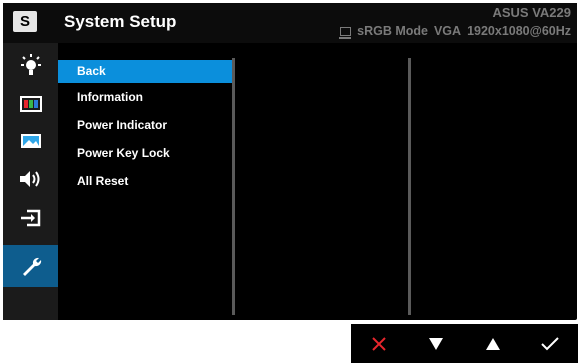 This screenshot has height=363, width=580. I want to click on up-button, so click(493, 343).